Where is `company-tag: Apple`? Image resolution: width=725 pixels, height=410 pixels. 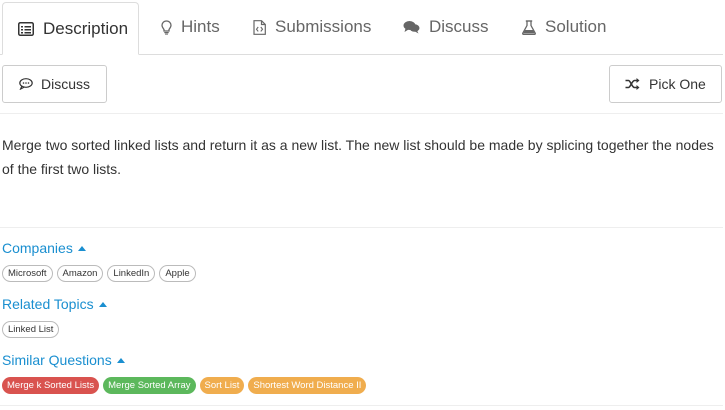 company-tag: Apple is located at coordinates (177, 273).